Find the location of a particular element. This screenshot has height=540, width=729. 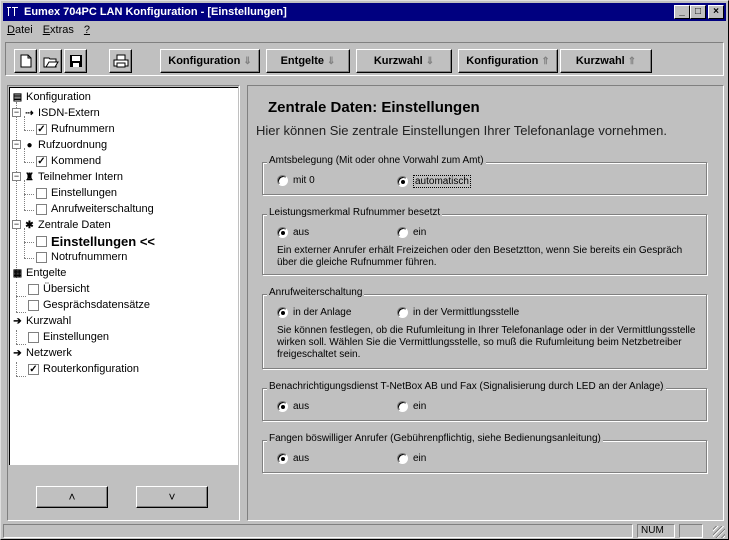

tree-item-gespraechsdatensaetze: Gesprächsdatensätze is located at coordinates (89, 305).